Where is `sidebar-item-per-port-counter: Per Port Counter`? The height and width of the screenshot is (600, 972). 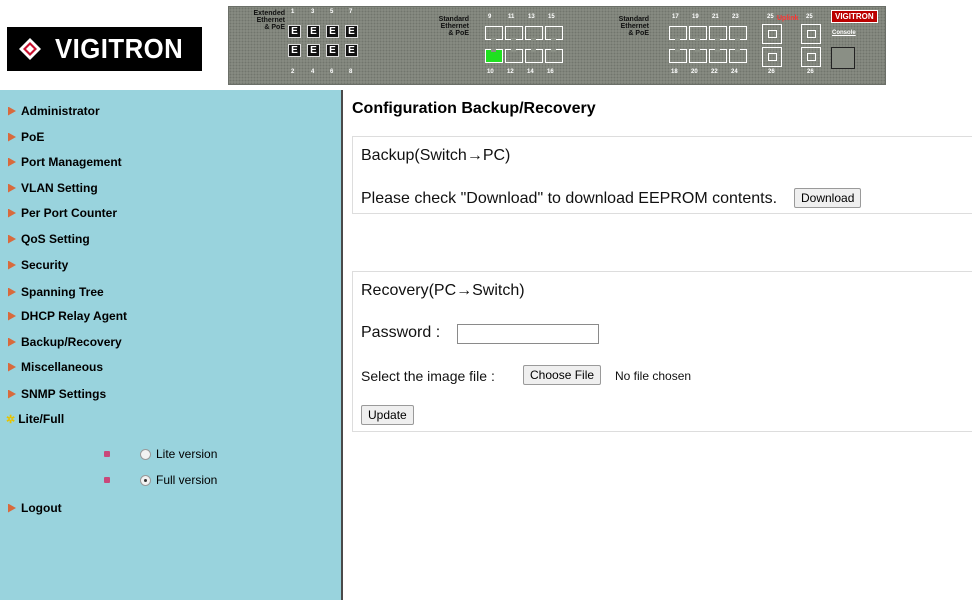
sidebar-item-per-port-counter: Per Port Counter is located at coordinates (62, 213).